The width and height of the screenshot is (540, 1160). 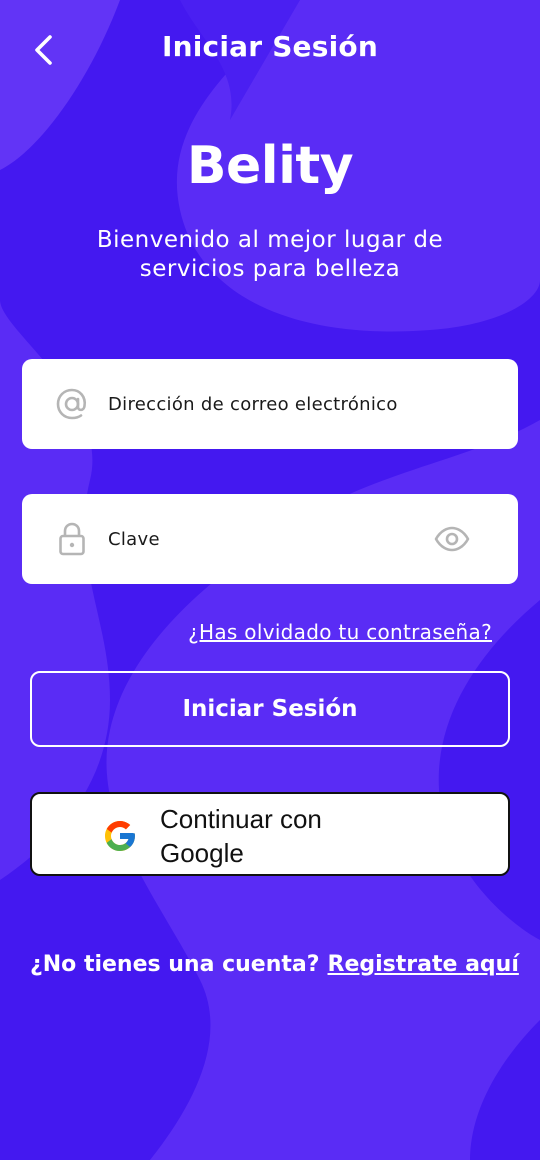 I want to click on lock-icon, so click(x=72, y=539).